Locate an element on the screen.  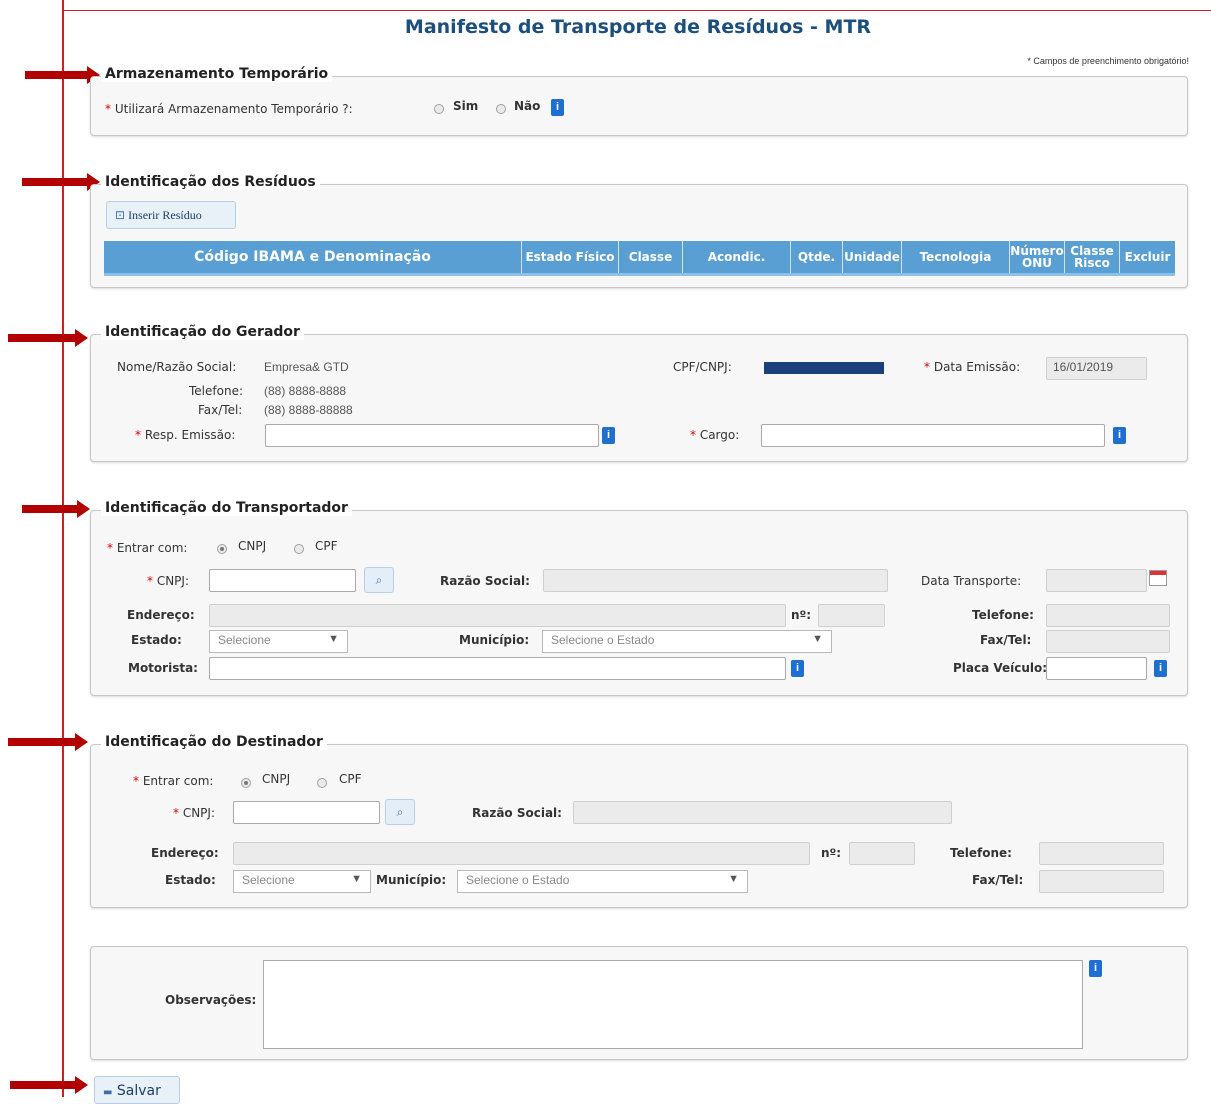
telefone-value: (88) 8888-8888 is located at coordinates (305, 391).